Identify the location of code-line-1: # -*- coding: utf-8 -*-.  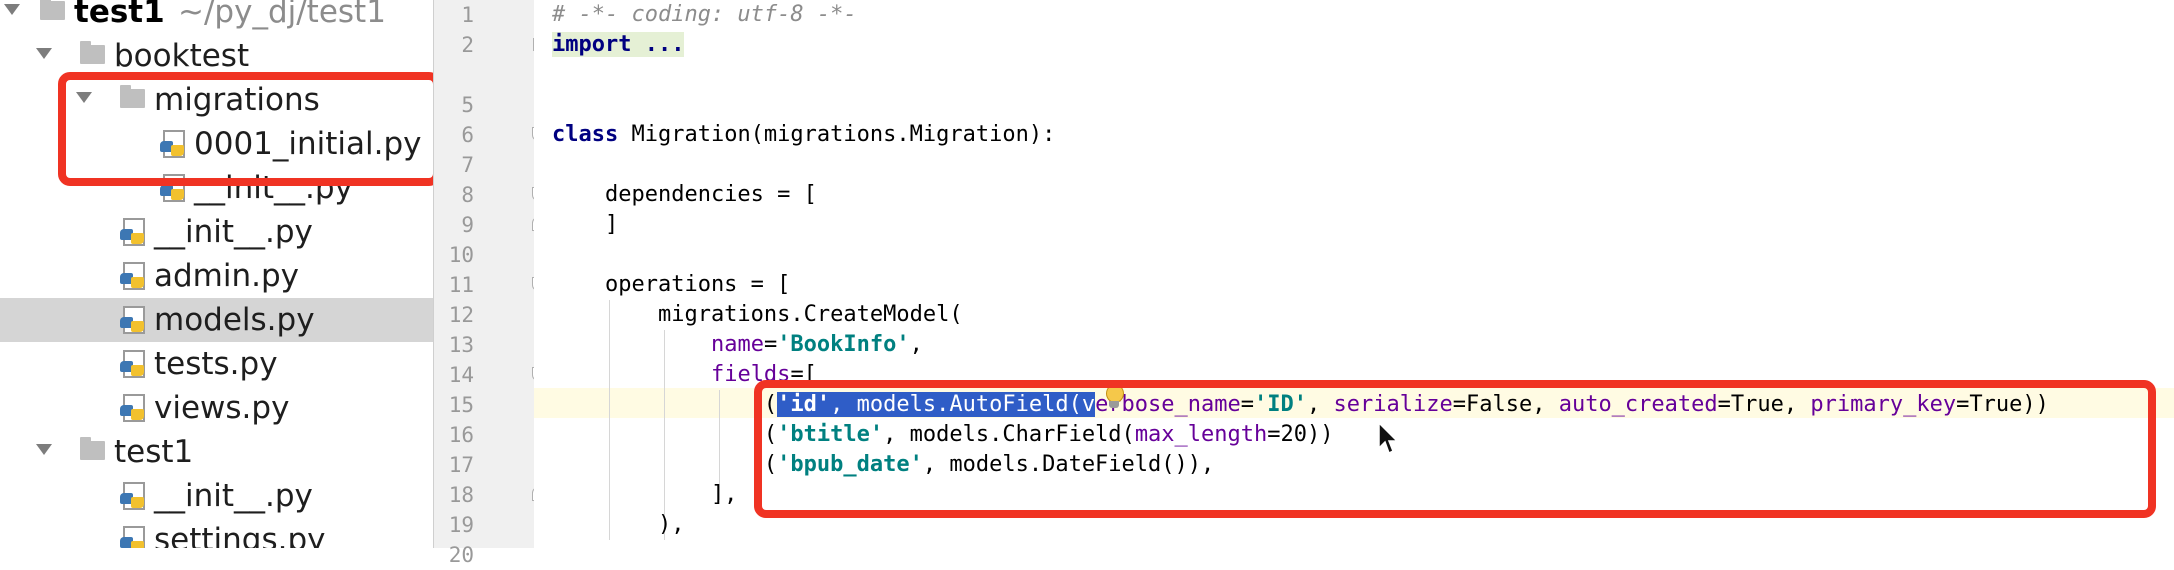
(704, 14).